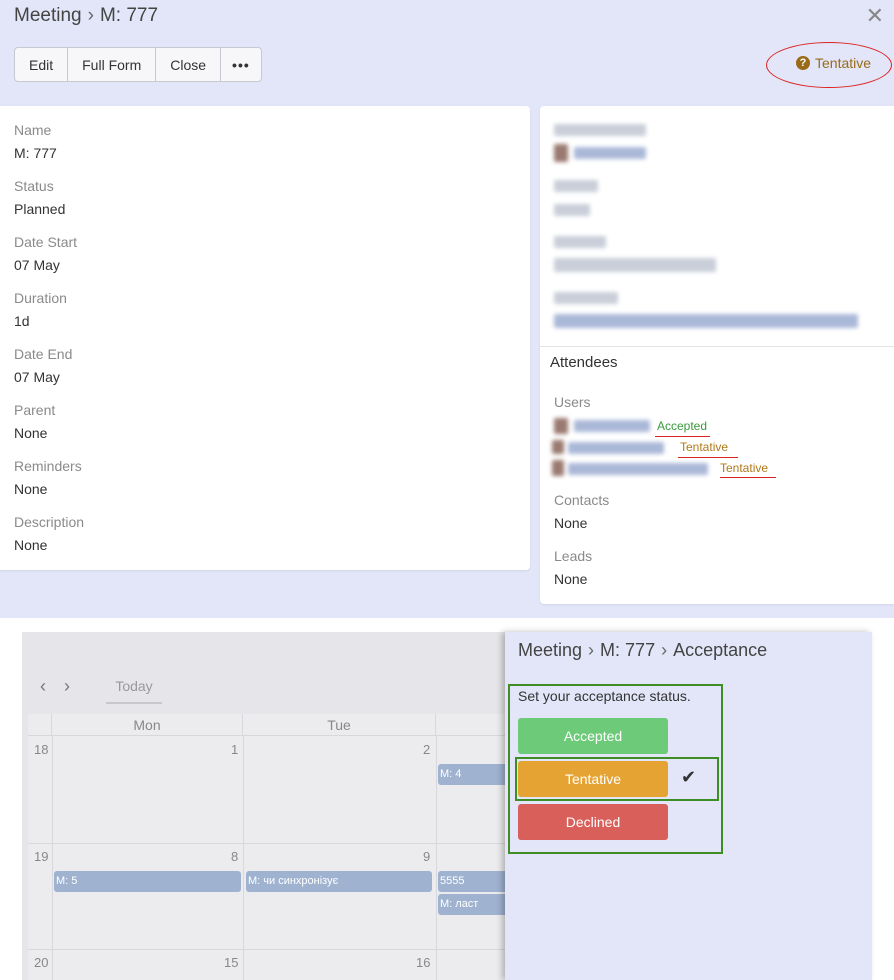 The image size is (894, 980). What do you see at coordinates (41, 749) in the screenshot?
I see `week-number: 18` at bounding box center [41, 749].